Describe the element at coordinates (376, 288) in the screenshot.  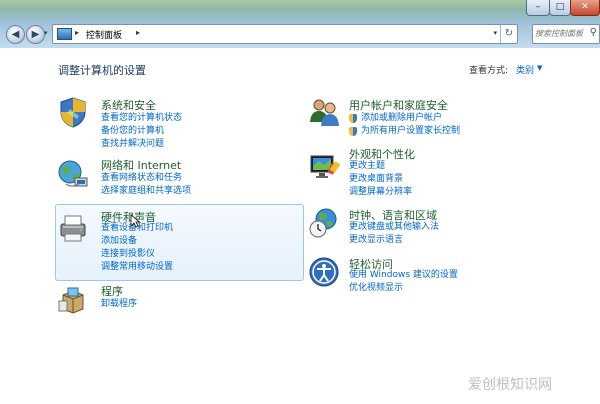
I see `link-optimize-display: 优化视频显示` at that location.